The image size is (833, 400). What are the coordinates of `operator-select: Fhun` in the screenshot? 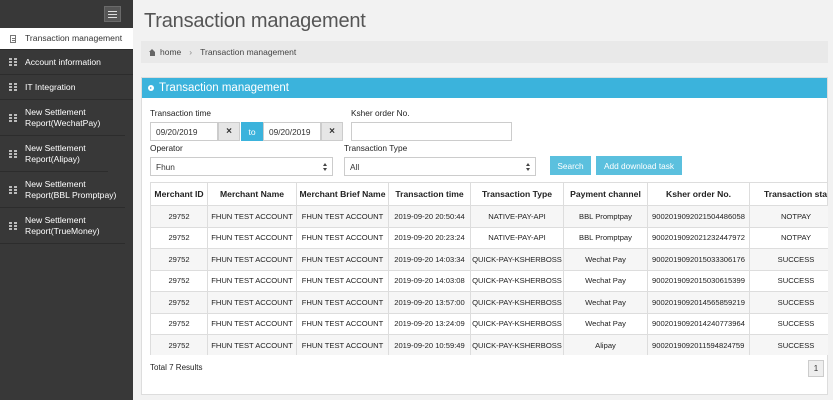 It's located at (241, 166).